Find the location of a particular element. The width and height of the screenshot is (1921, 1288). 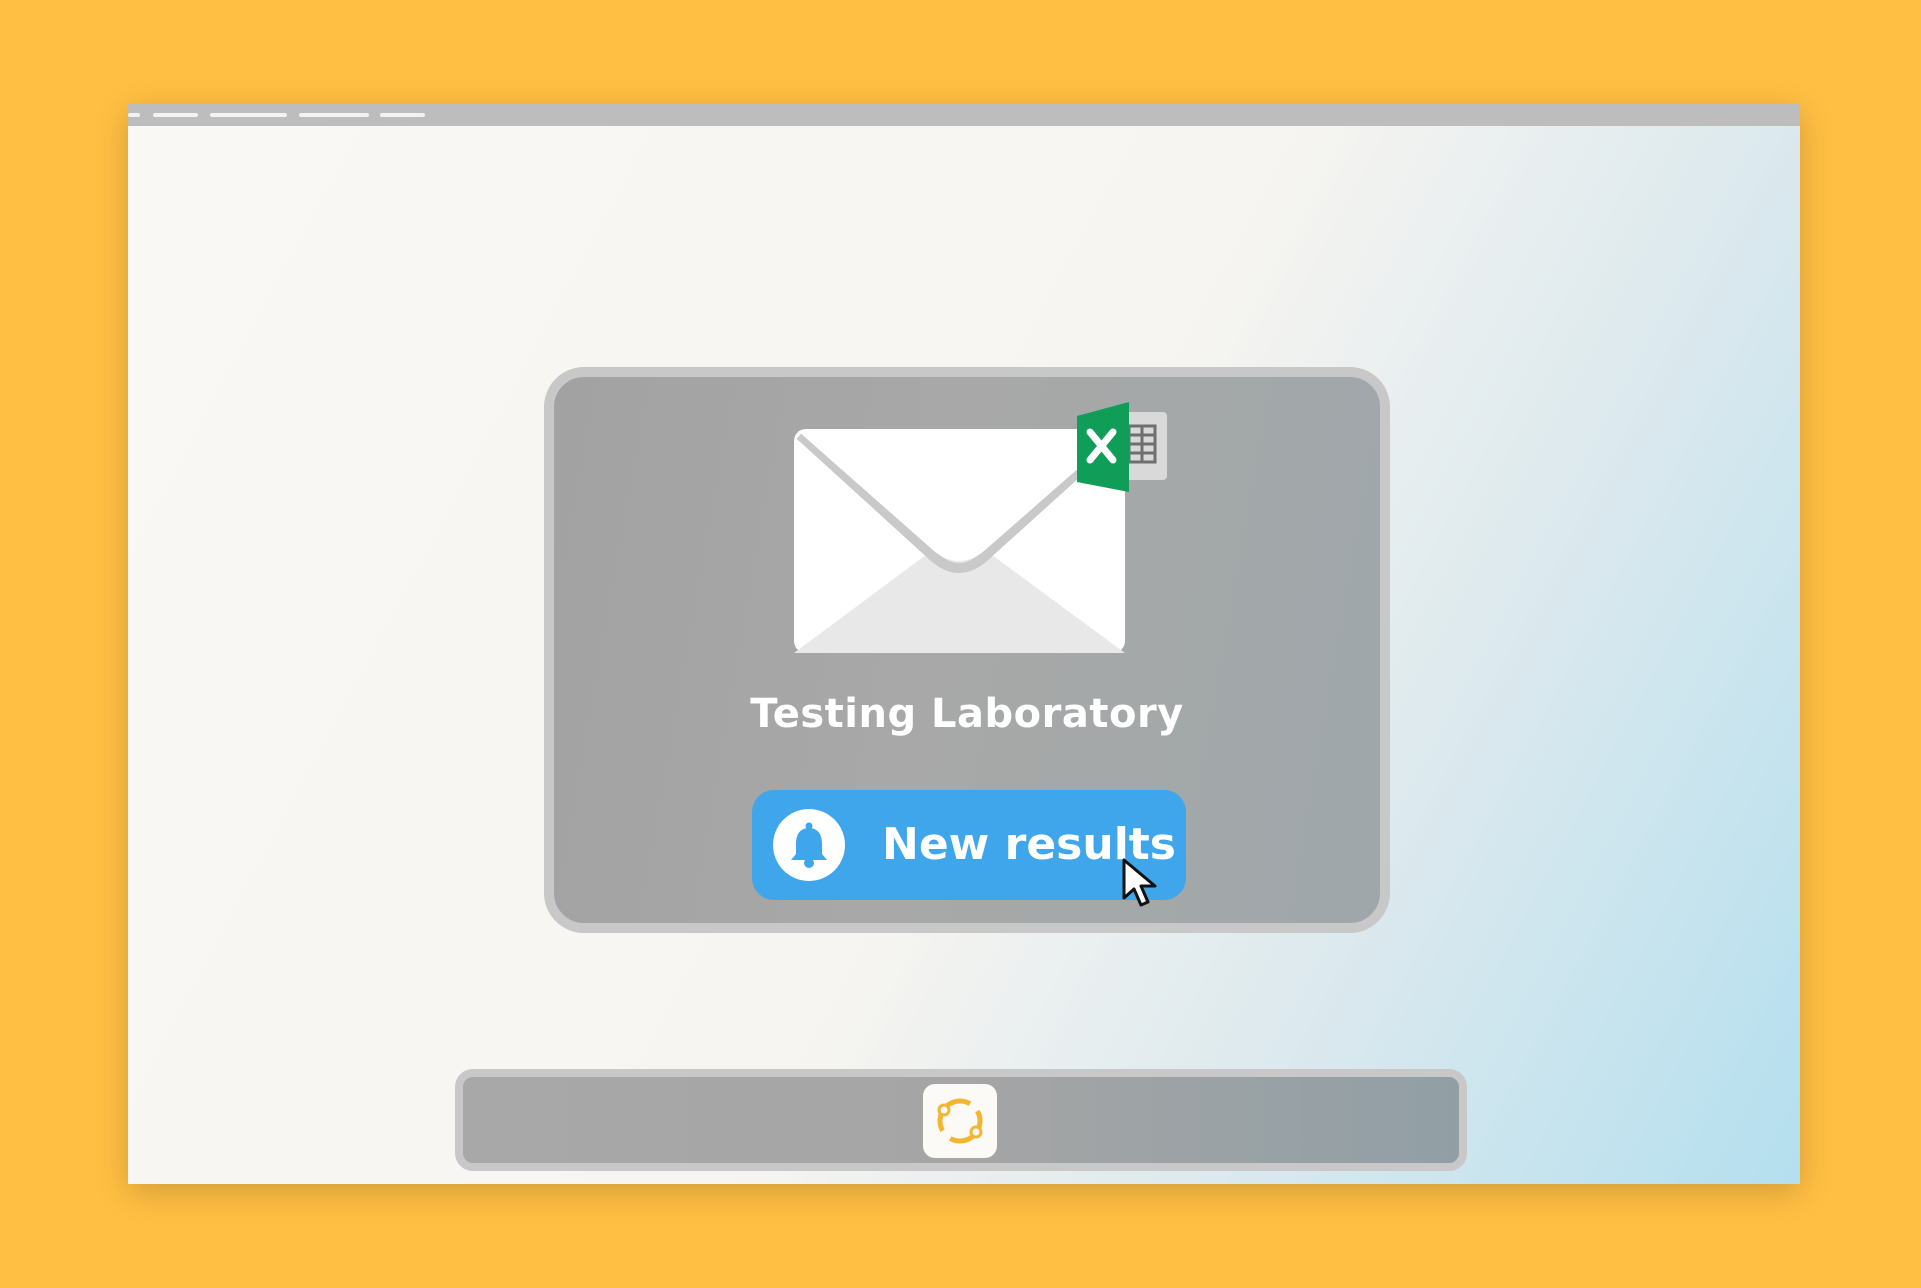

sync-app-icon is located at coordinates (960, 1121).